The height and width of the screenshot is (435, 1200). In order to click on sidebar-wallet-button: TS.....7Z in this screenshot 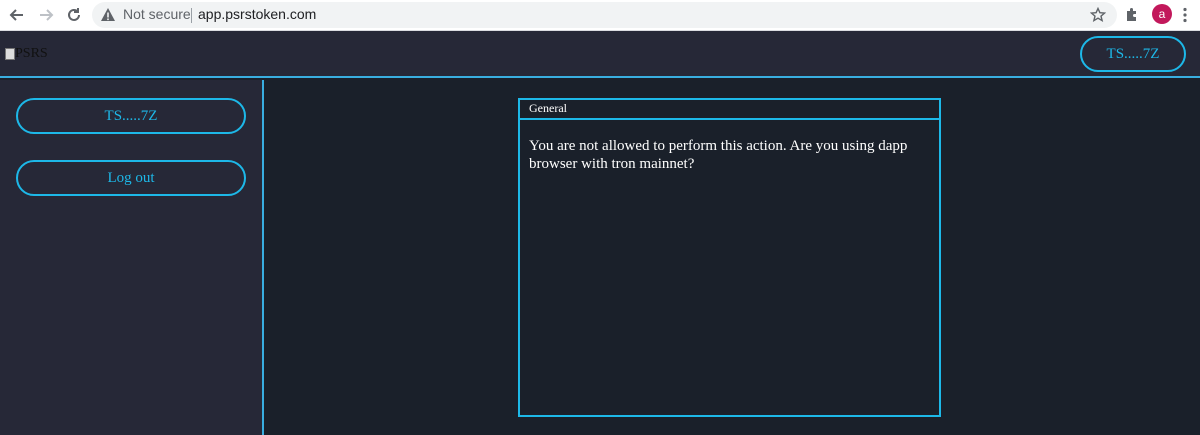, I will do `click(131, 116)`.